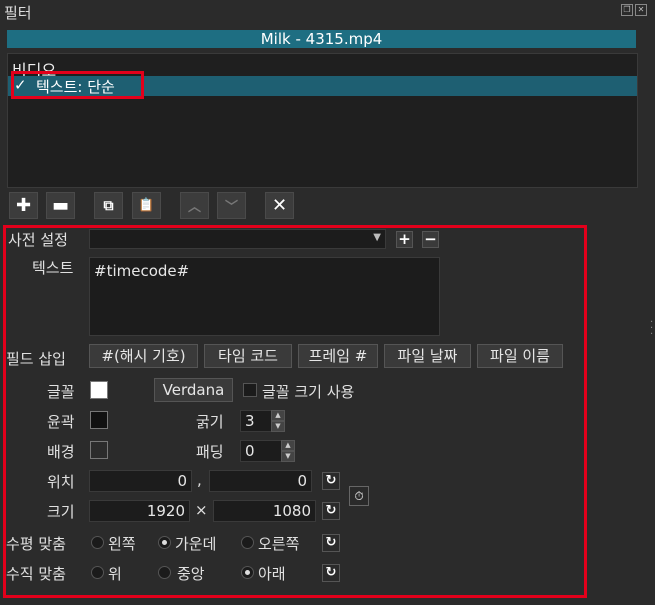 Image resolution: width=655 pixels, height=605 pixels. Describe the element at coordinates (264, 511) in the screenshot. I see `size-height-input: 1080` at that location.